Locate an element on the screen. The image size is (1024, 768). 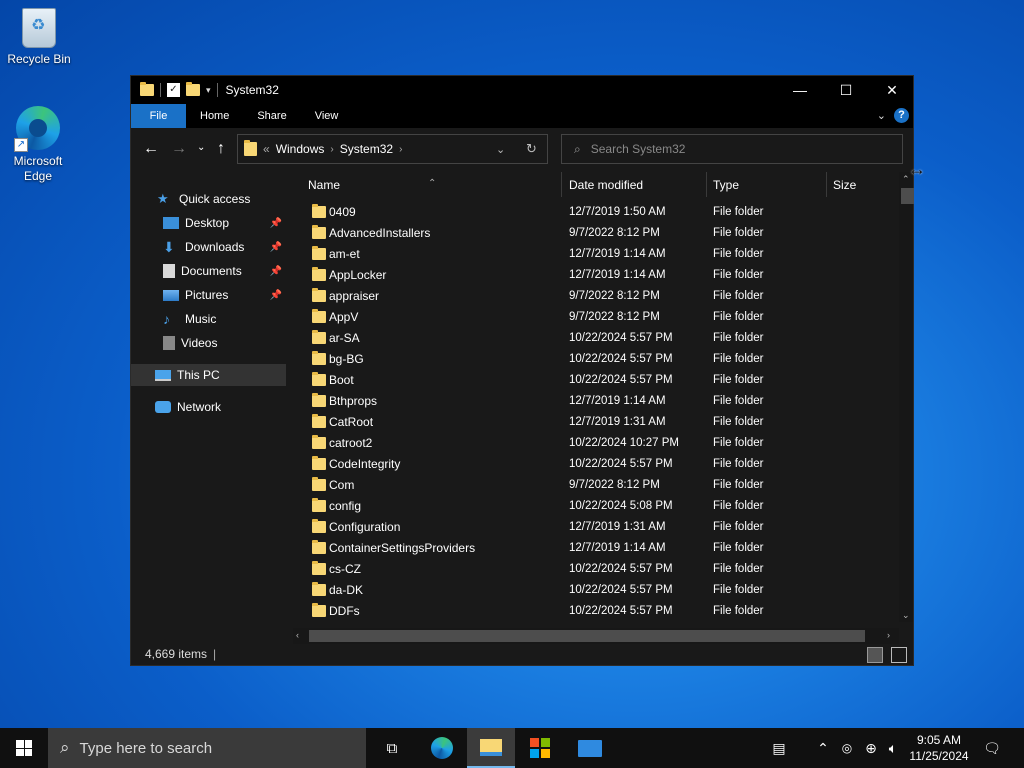
file-row: config 10/22/2024 5:08 PM File folder is located at coordinates (593, 506).